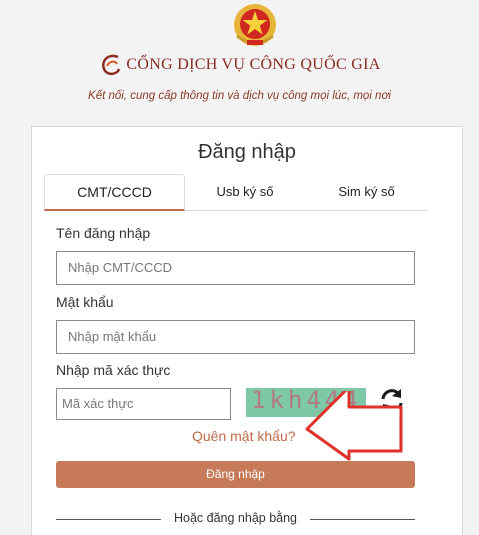  I want to click on brand-header: CỔNG DỊCH VỤ CÔNG QUỐC GIA, so click(239, 67).